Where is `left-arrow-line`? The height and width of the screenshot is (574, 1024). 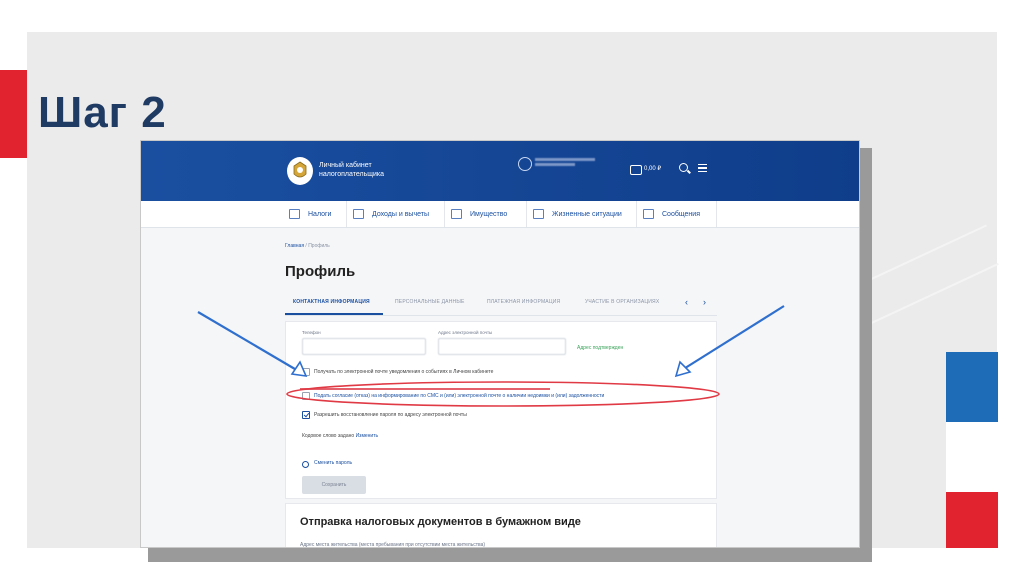
left-arrow-line is located at coordinates (249, 342).